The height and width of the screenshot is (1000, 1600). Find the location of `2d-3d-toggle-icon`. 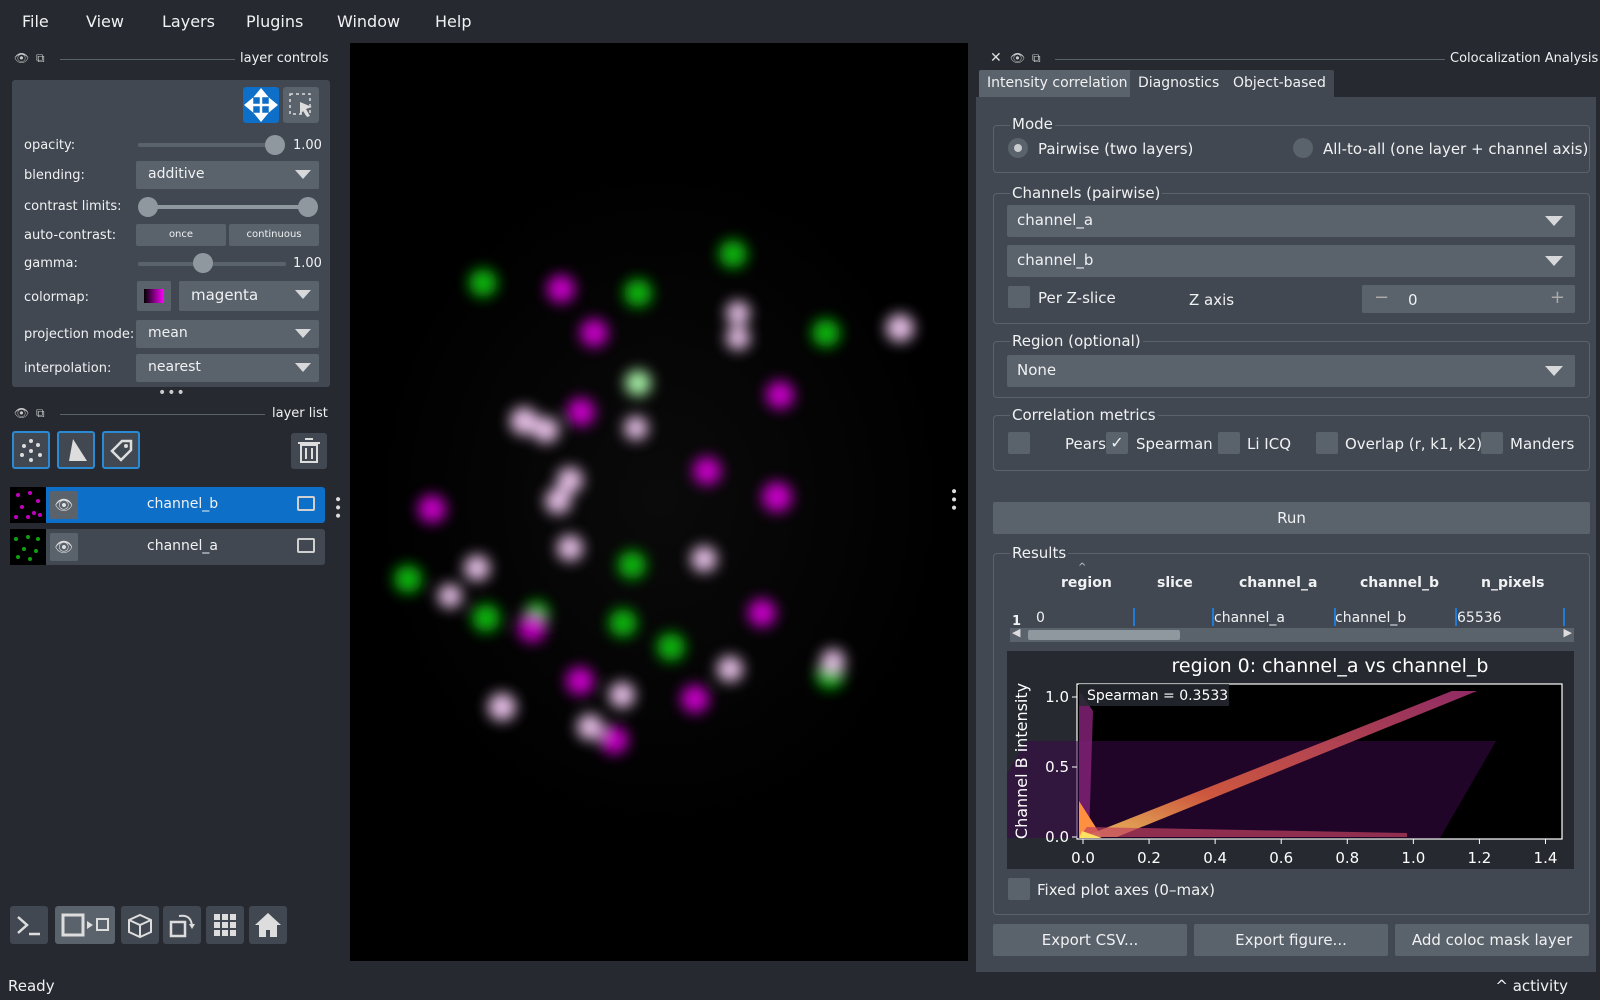

2d-3d-toggle-icon is located at coordinates (85, 925).